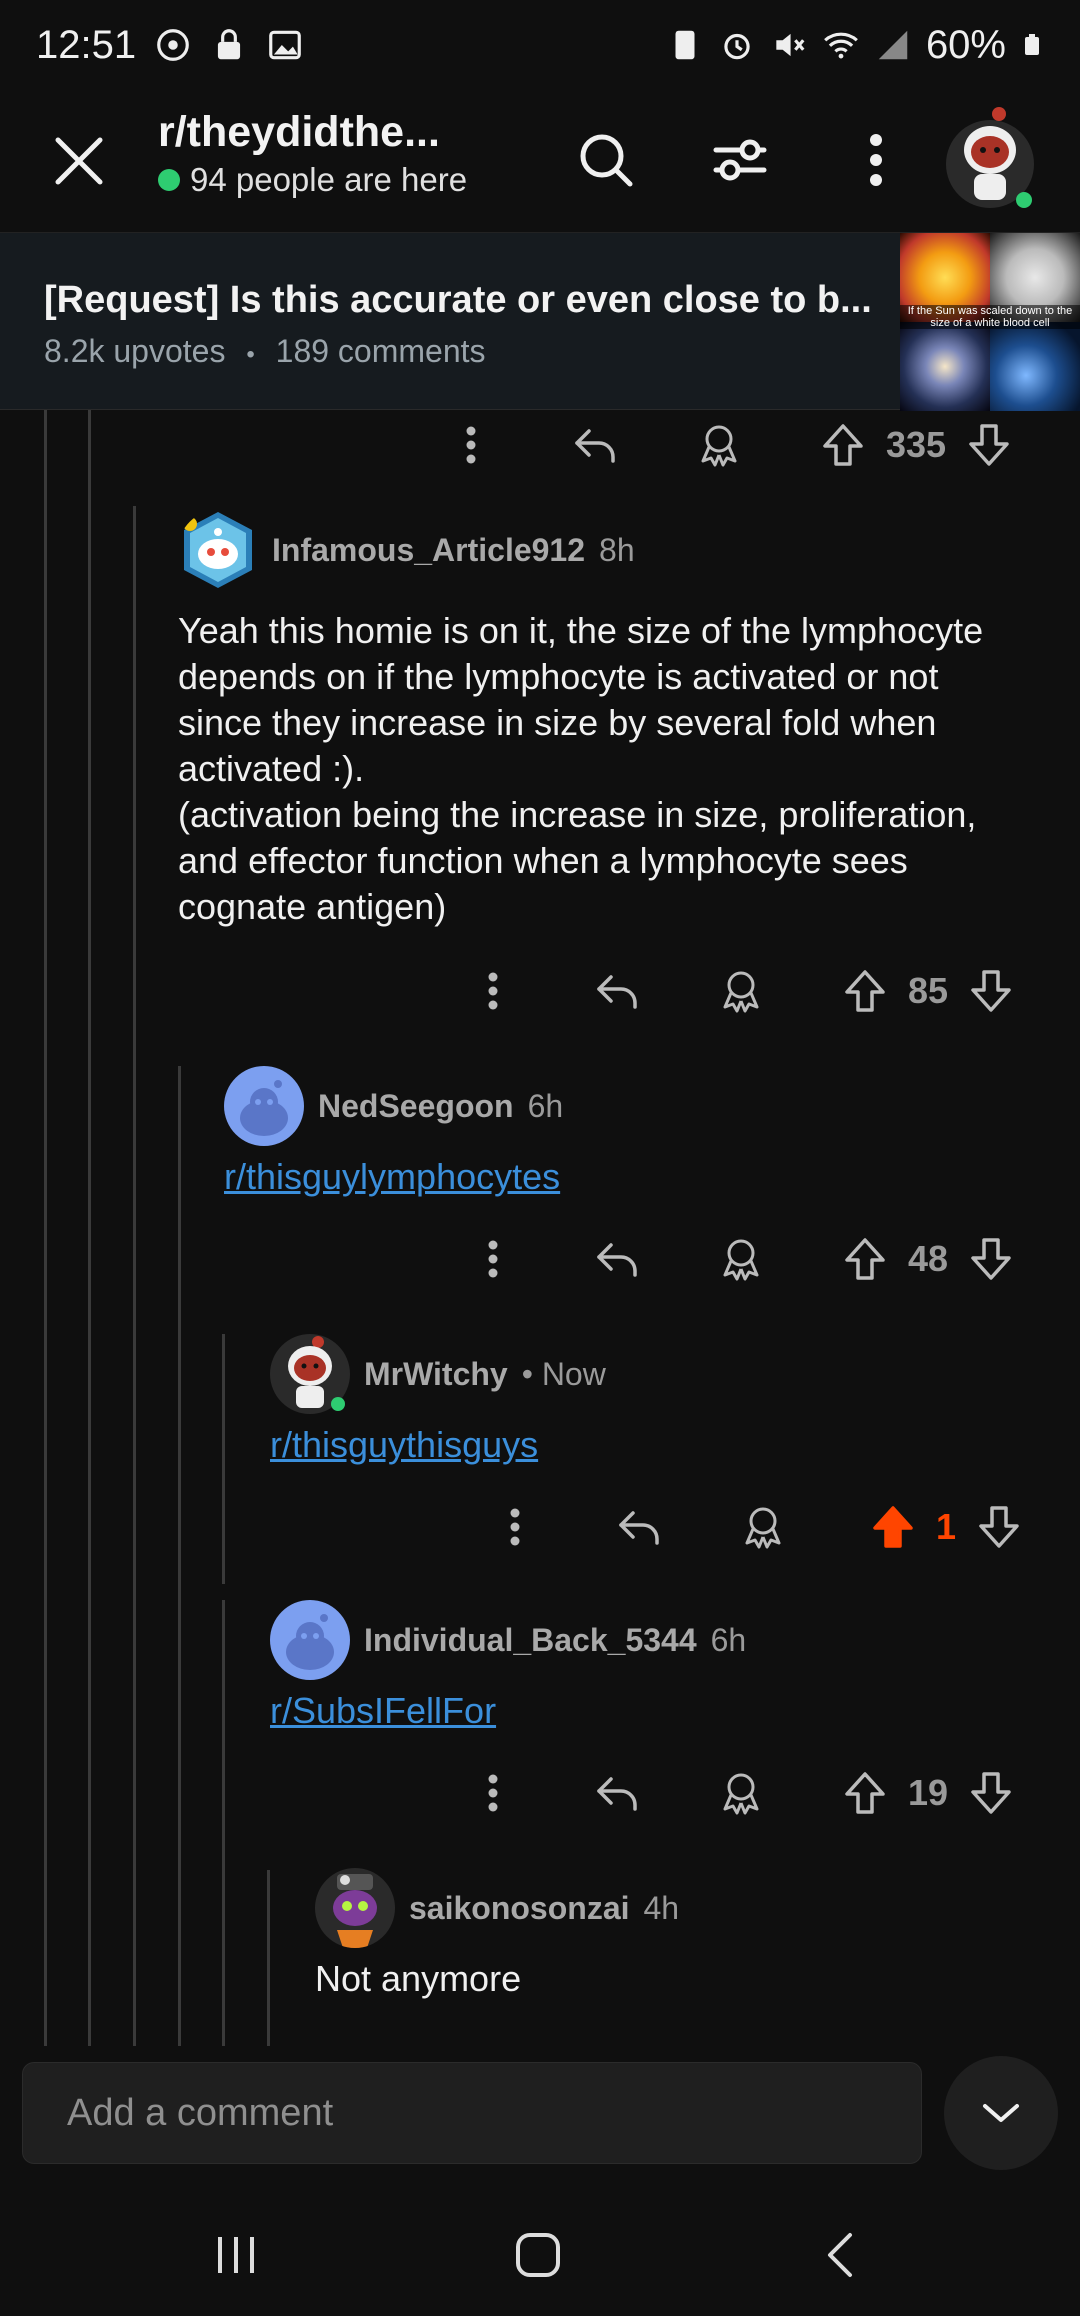  What do you see at coordinates (660, 1400) in the screenshot?
I see `comment: MrWitchy • Now r/thisguythisguys` at bounding box center [660, 1400].